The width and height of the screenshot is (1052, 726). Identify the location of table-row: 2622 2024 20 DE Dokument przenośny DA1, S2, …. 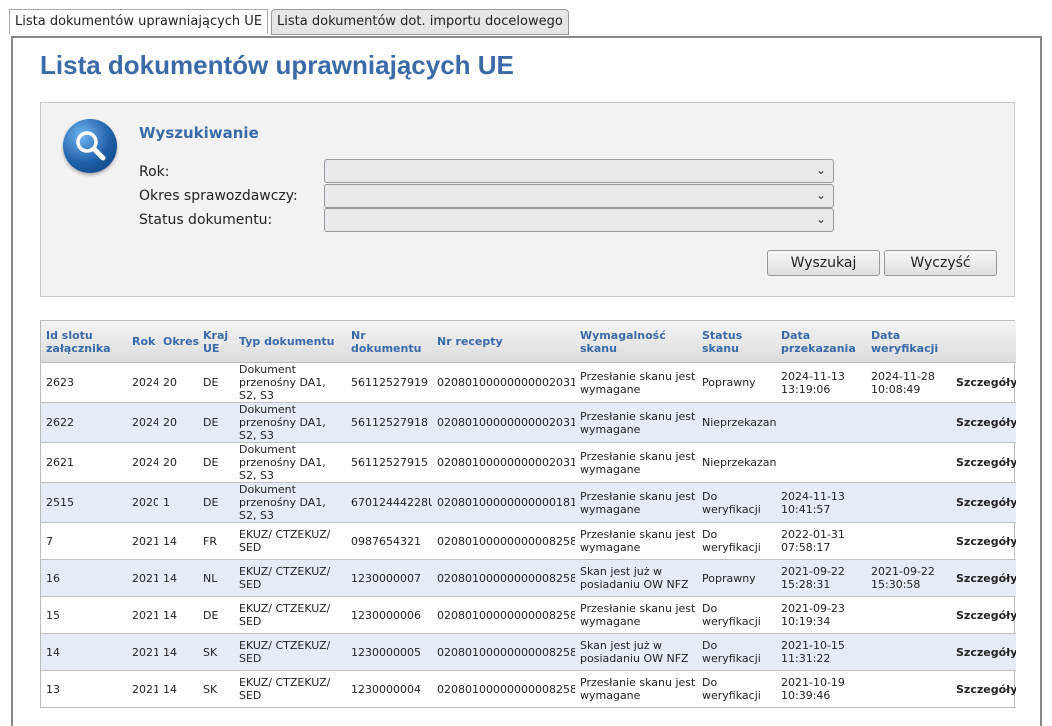
(528, 422).